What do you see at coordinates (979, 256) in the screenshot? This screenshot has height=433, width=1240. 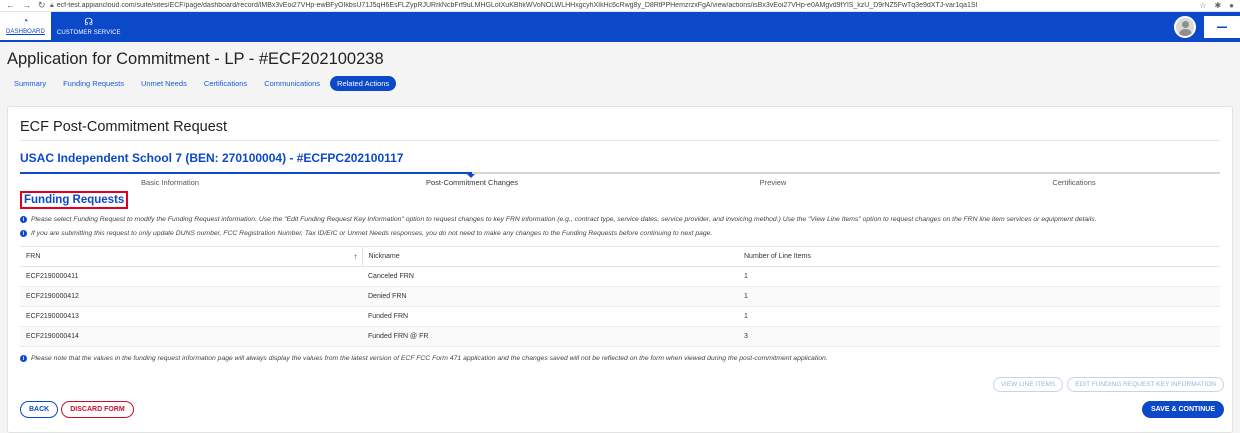 I see `column-header-line-items: Number of Line Items` at bounding box center [979, 256].